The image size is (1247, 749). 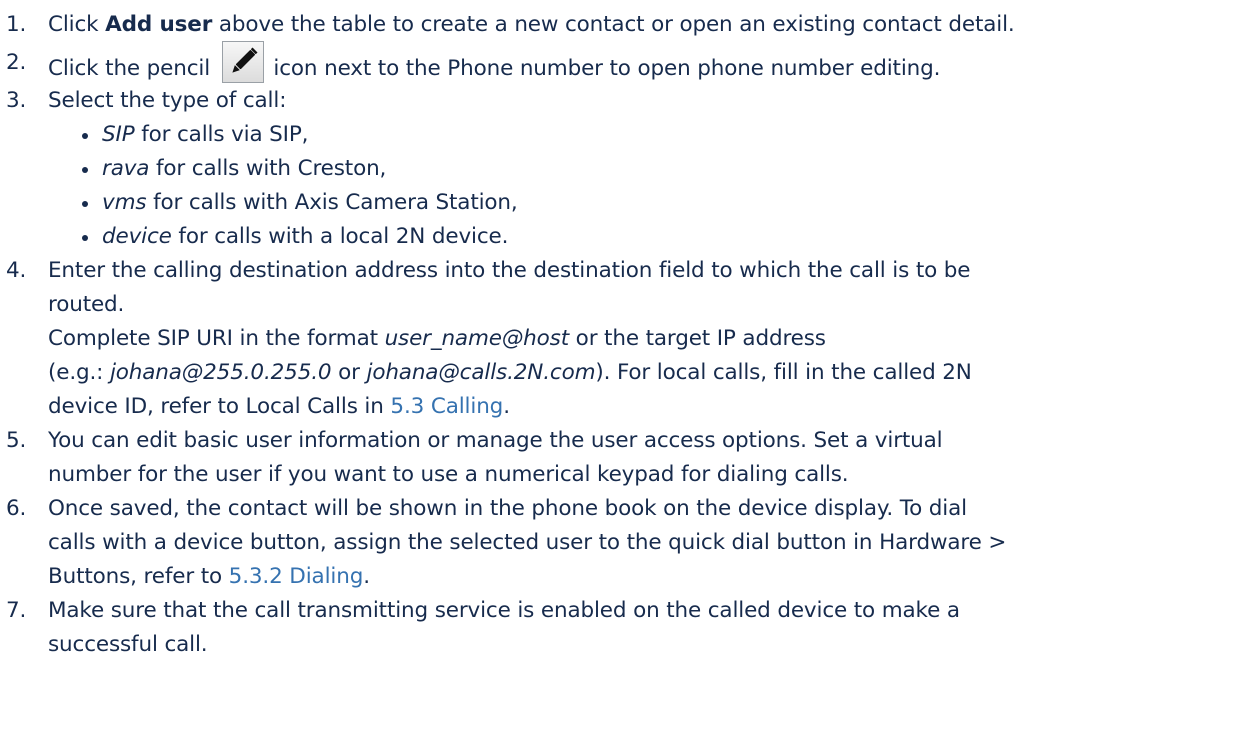 I want to click on list-item: SIP for calls via SIP,, so click(x=664, y=135).